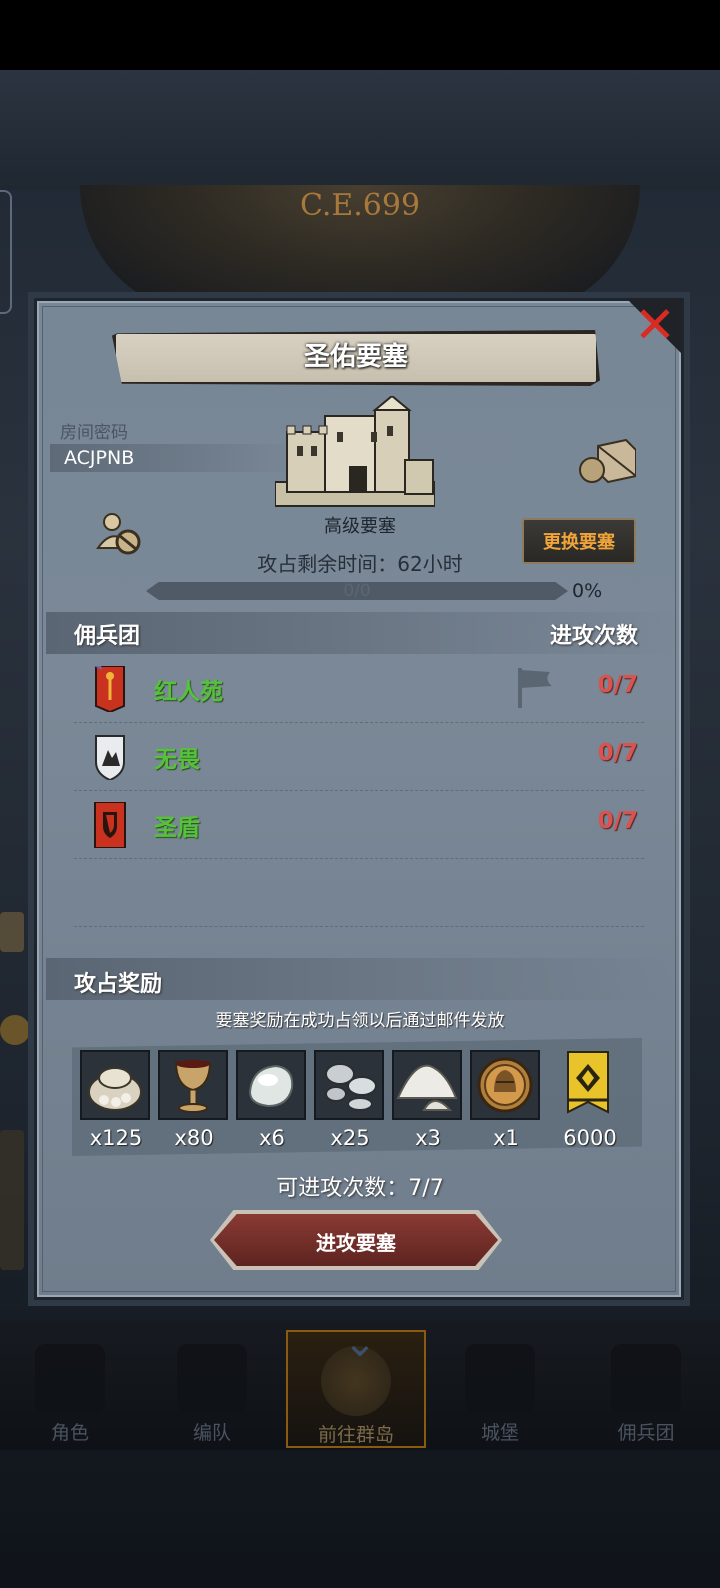 The image size is (720, 1588). I want to click on reward-item: x80, so click(194, 1100).